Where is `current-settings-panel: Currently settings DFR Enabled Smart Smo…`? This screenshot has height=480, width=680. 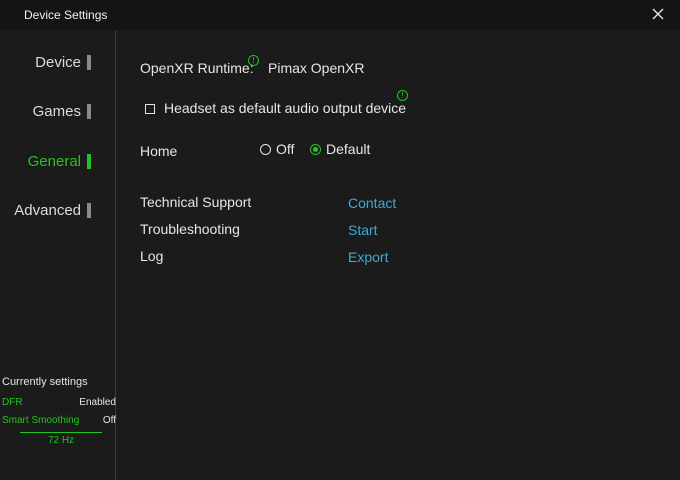
current-settings-panel: Currently settings DFR Enabled Smart Smo… is located at coordinates (59, 411).